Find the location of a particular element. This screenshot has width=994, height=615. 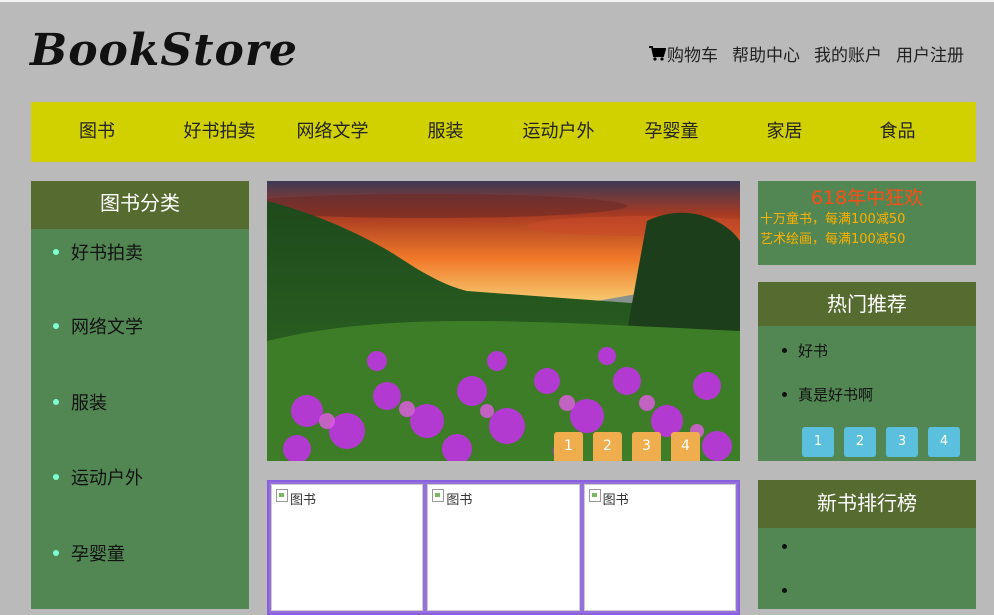

main-nav: 图书 好书拍卖 网络文学 服装 运动户外 孕婴童 家居 食品 is located at coordinates (503, 132).